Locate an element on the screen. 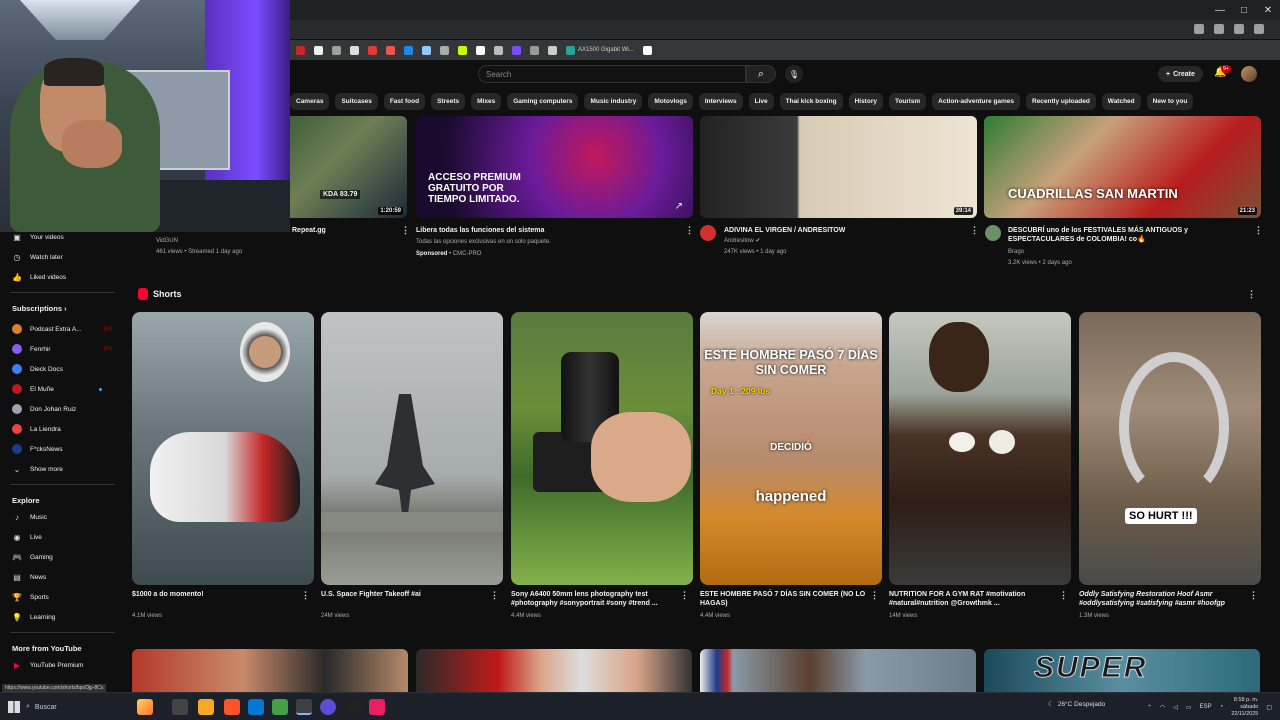 The width and height of the screenshot is (1280, 720). wifi-icon: ◠ is located at coordinates (1162, 707).